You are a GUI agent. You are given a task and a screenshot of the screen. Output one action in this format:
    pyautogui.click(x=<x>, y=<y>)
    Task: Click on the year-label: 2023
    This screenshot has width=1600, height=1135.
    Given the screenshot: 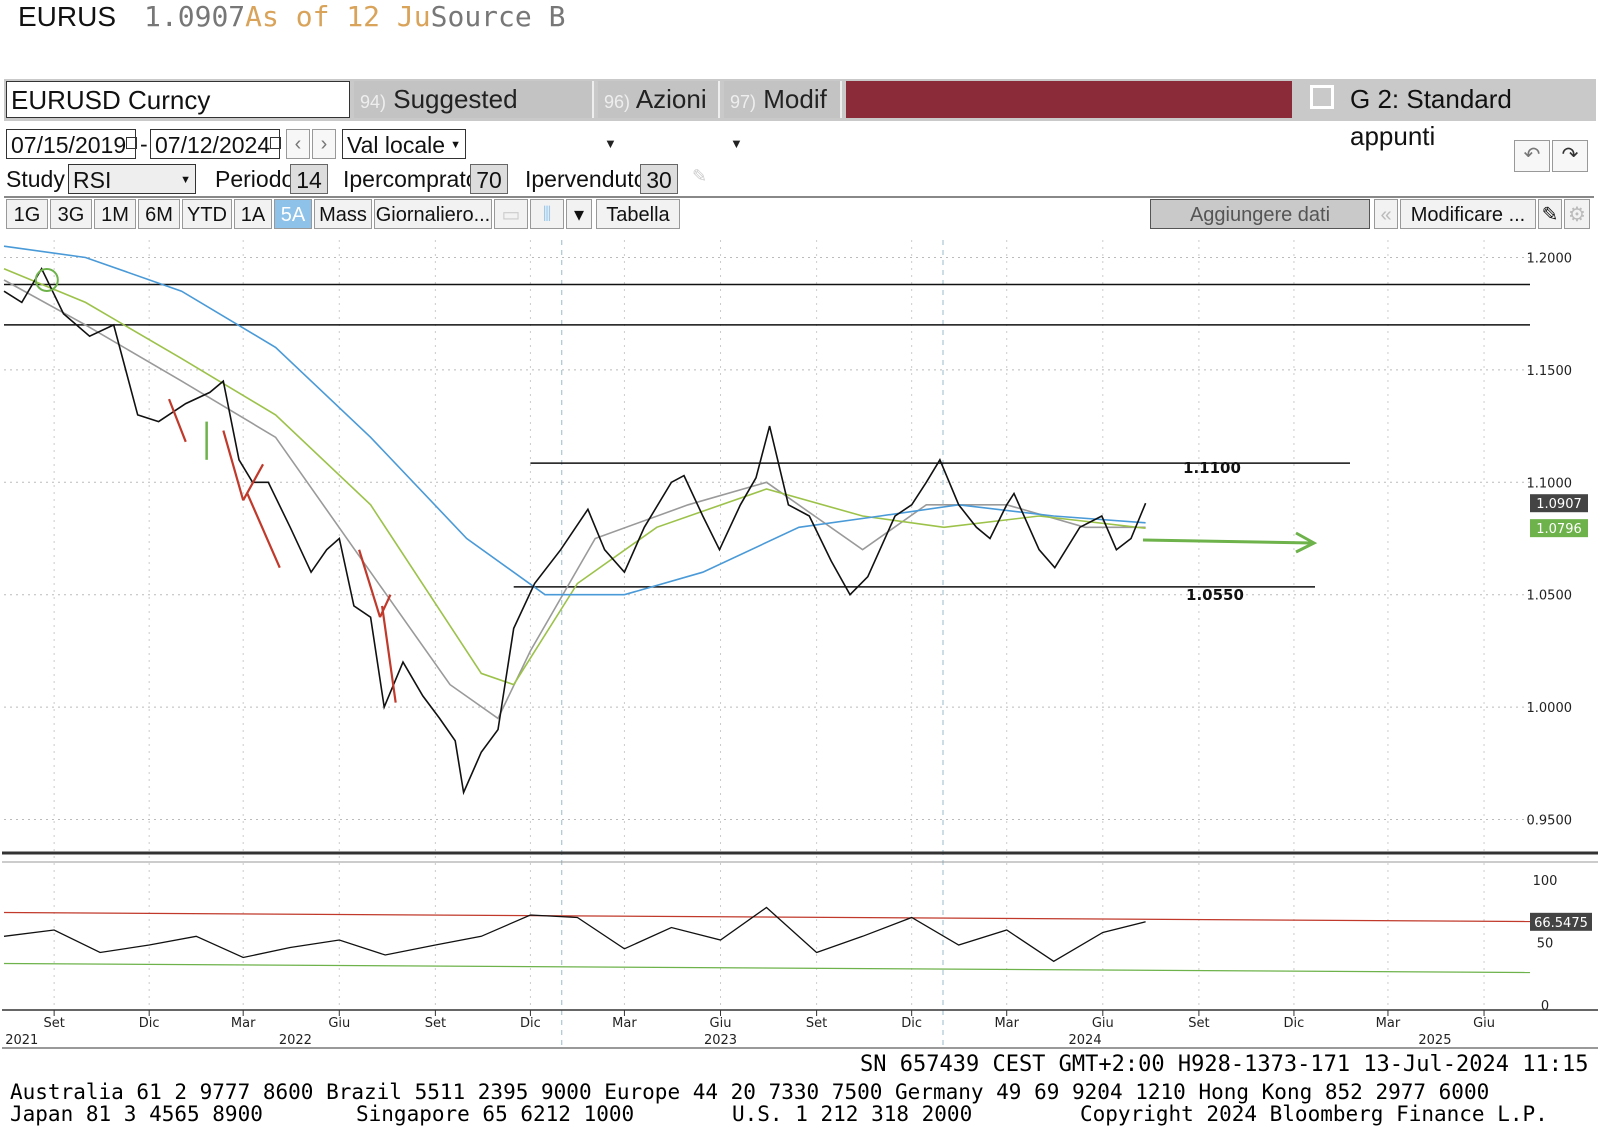 What is the action you would take?
    pyautogui.click(x=720, y=1040)
    